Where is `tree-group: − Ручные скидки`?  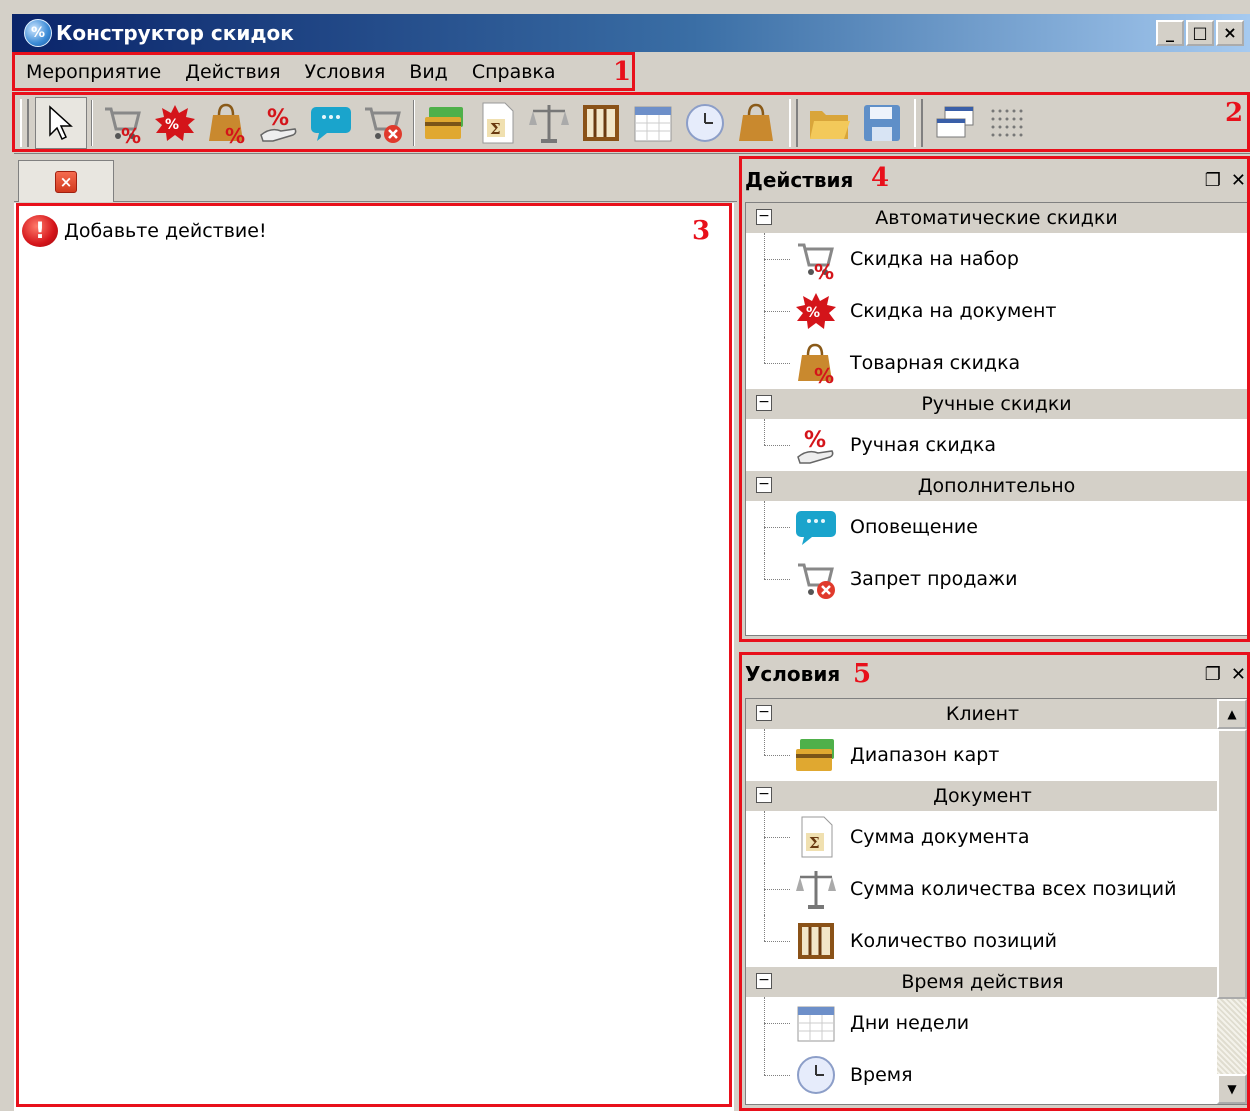
tree-group: − Ручные скидки is located at coordinates (996, 404).